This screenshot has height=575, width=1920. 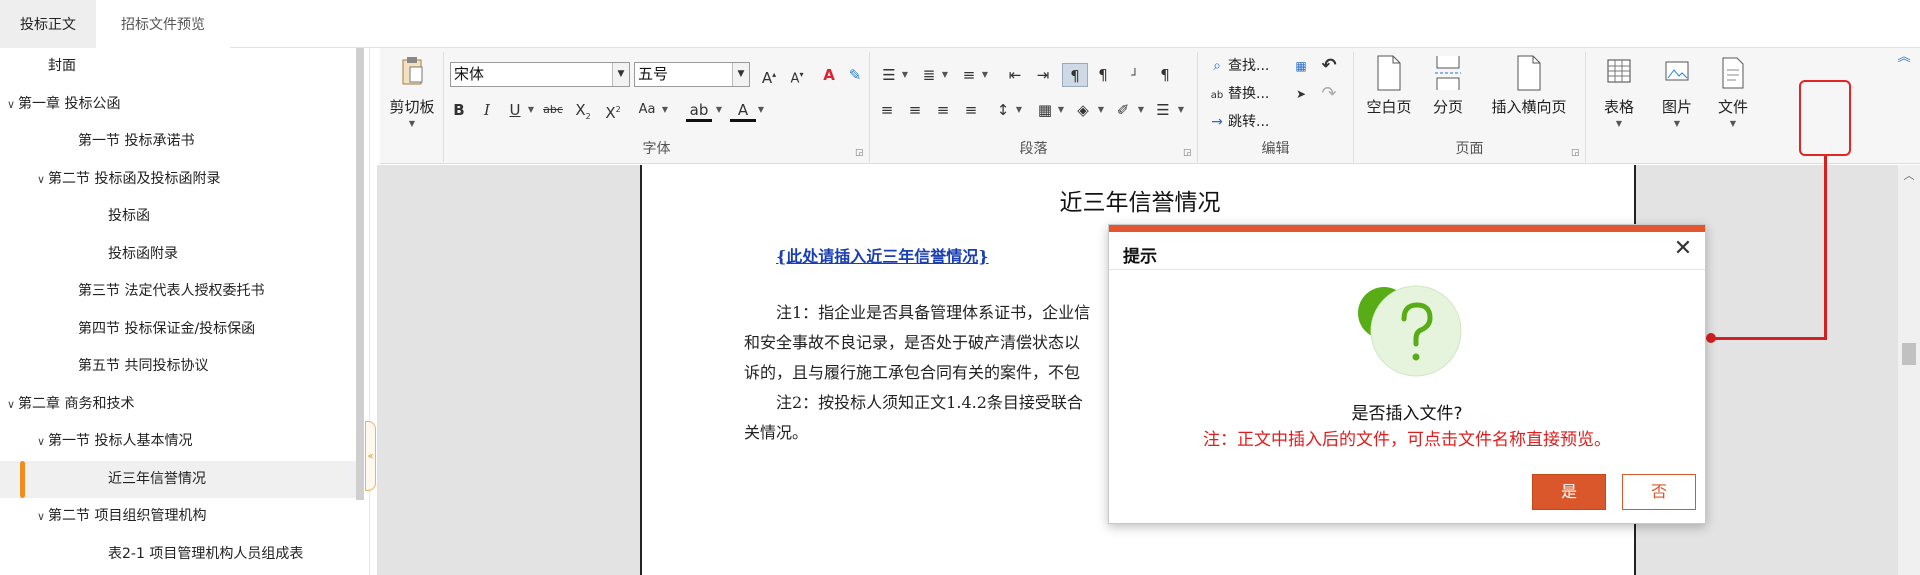 What do you see at coordinates (163, 24) in the screenshot?
I see `tab-tender-preview: 招标文件预览` at bounding box center [163, 24].